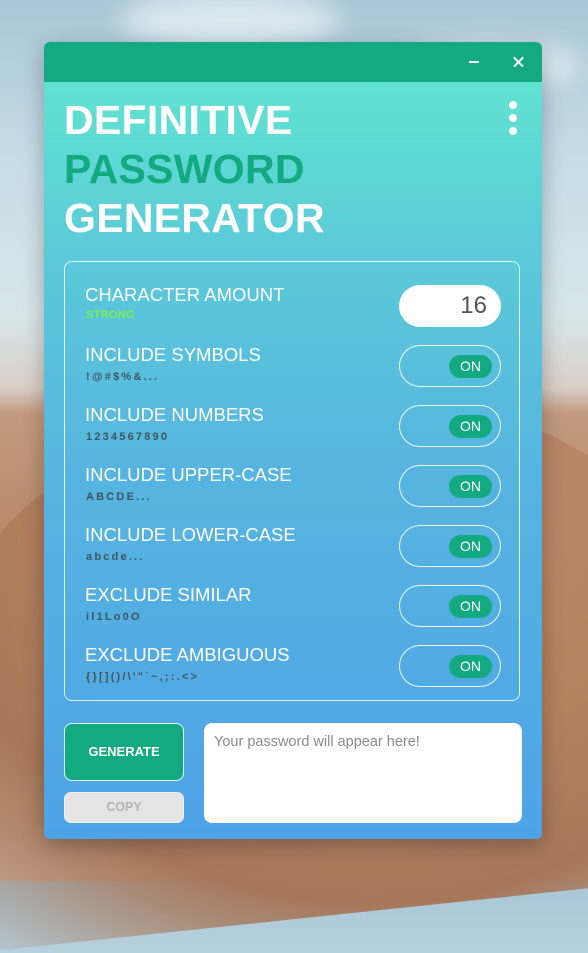 The image size is (588, 953). What do you see at coordinates (295, 367) in the screenshot?
I see `option-row-symbols: INCLUDE SYMBOLS !@#$%&... ON` at bounding box center [295, 367].